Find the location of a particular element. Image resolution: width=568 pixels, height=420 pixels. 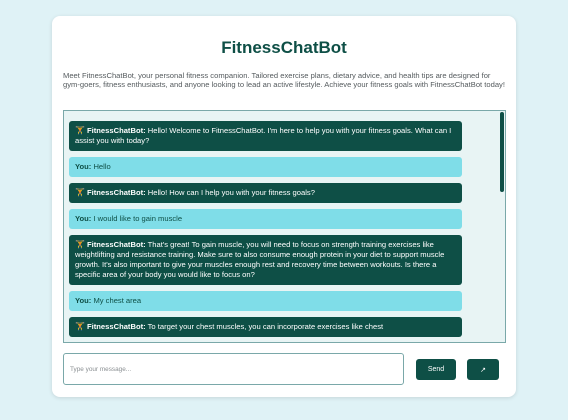

user-message: You: Hello is located at coordinates (265, 167).